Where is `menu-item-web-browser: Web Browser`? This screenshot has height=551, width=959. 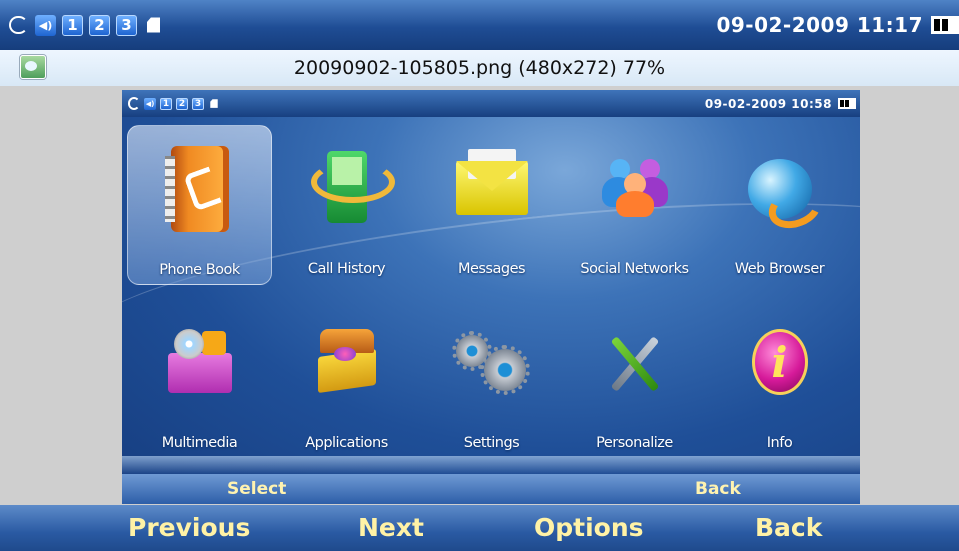 menu-item-web-browser: Web Browser is located at coordinates (779, 205).